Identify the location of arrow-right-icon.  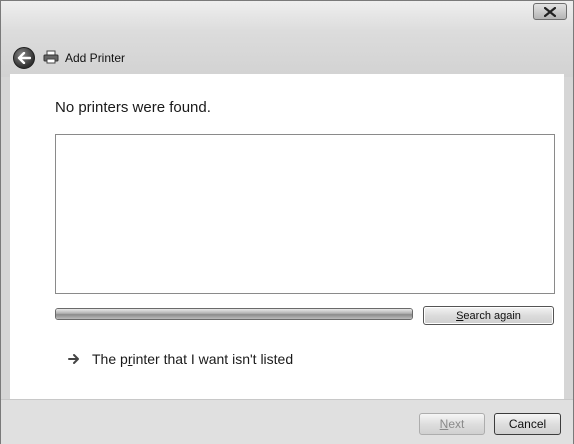
(73, 359).